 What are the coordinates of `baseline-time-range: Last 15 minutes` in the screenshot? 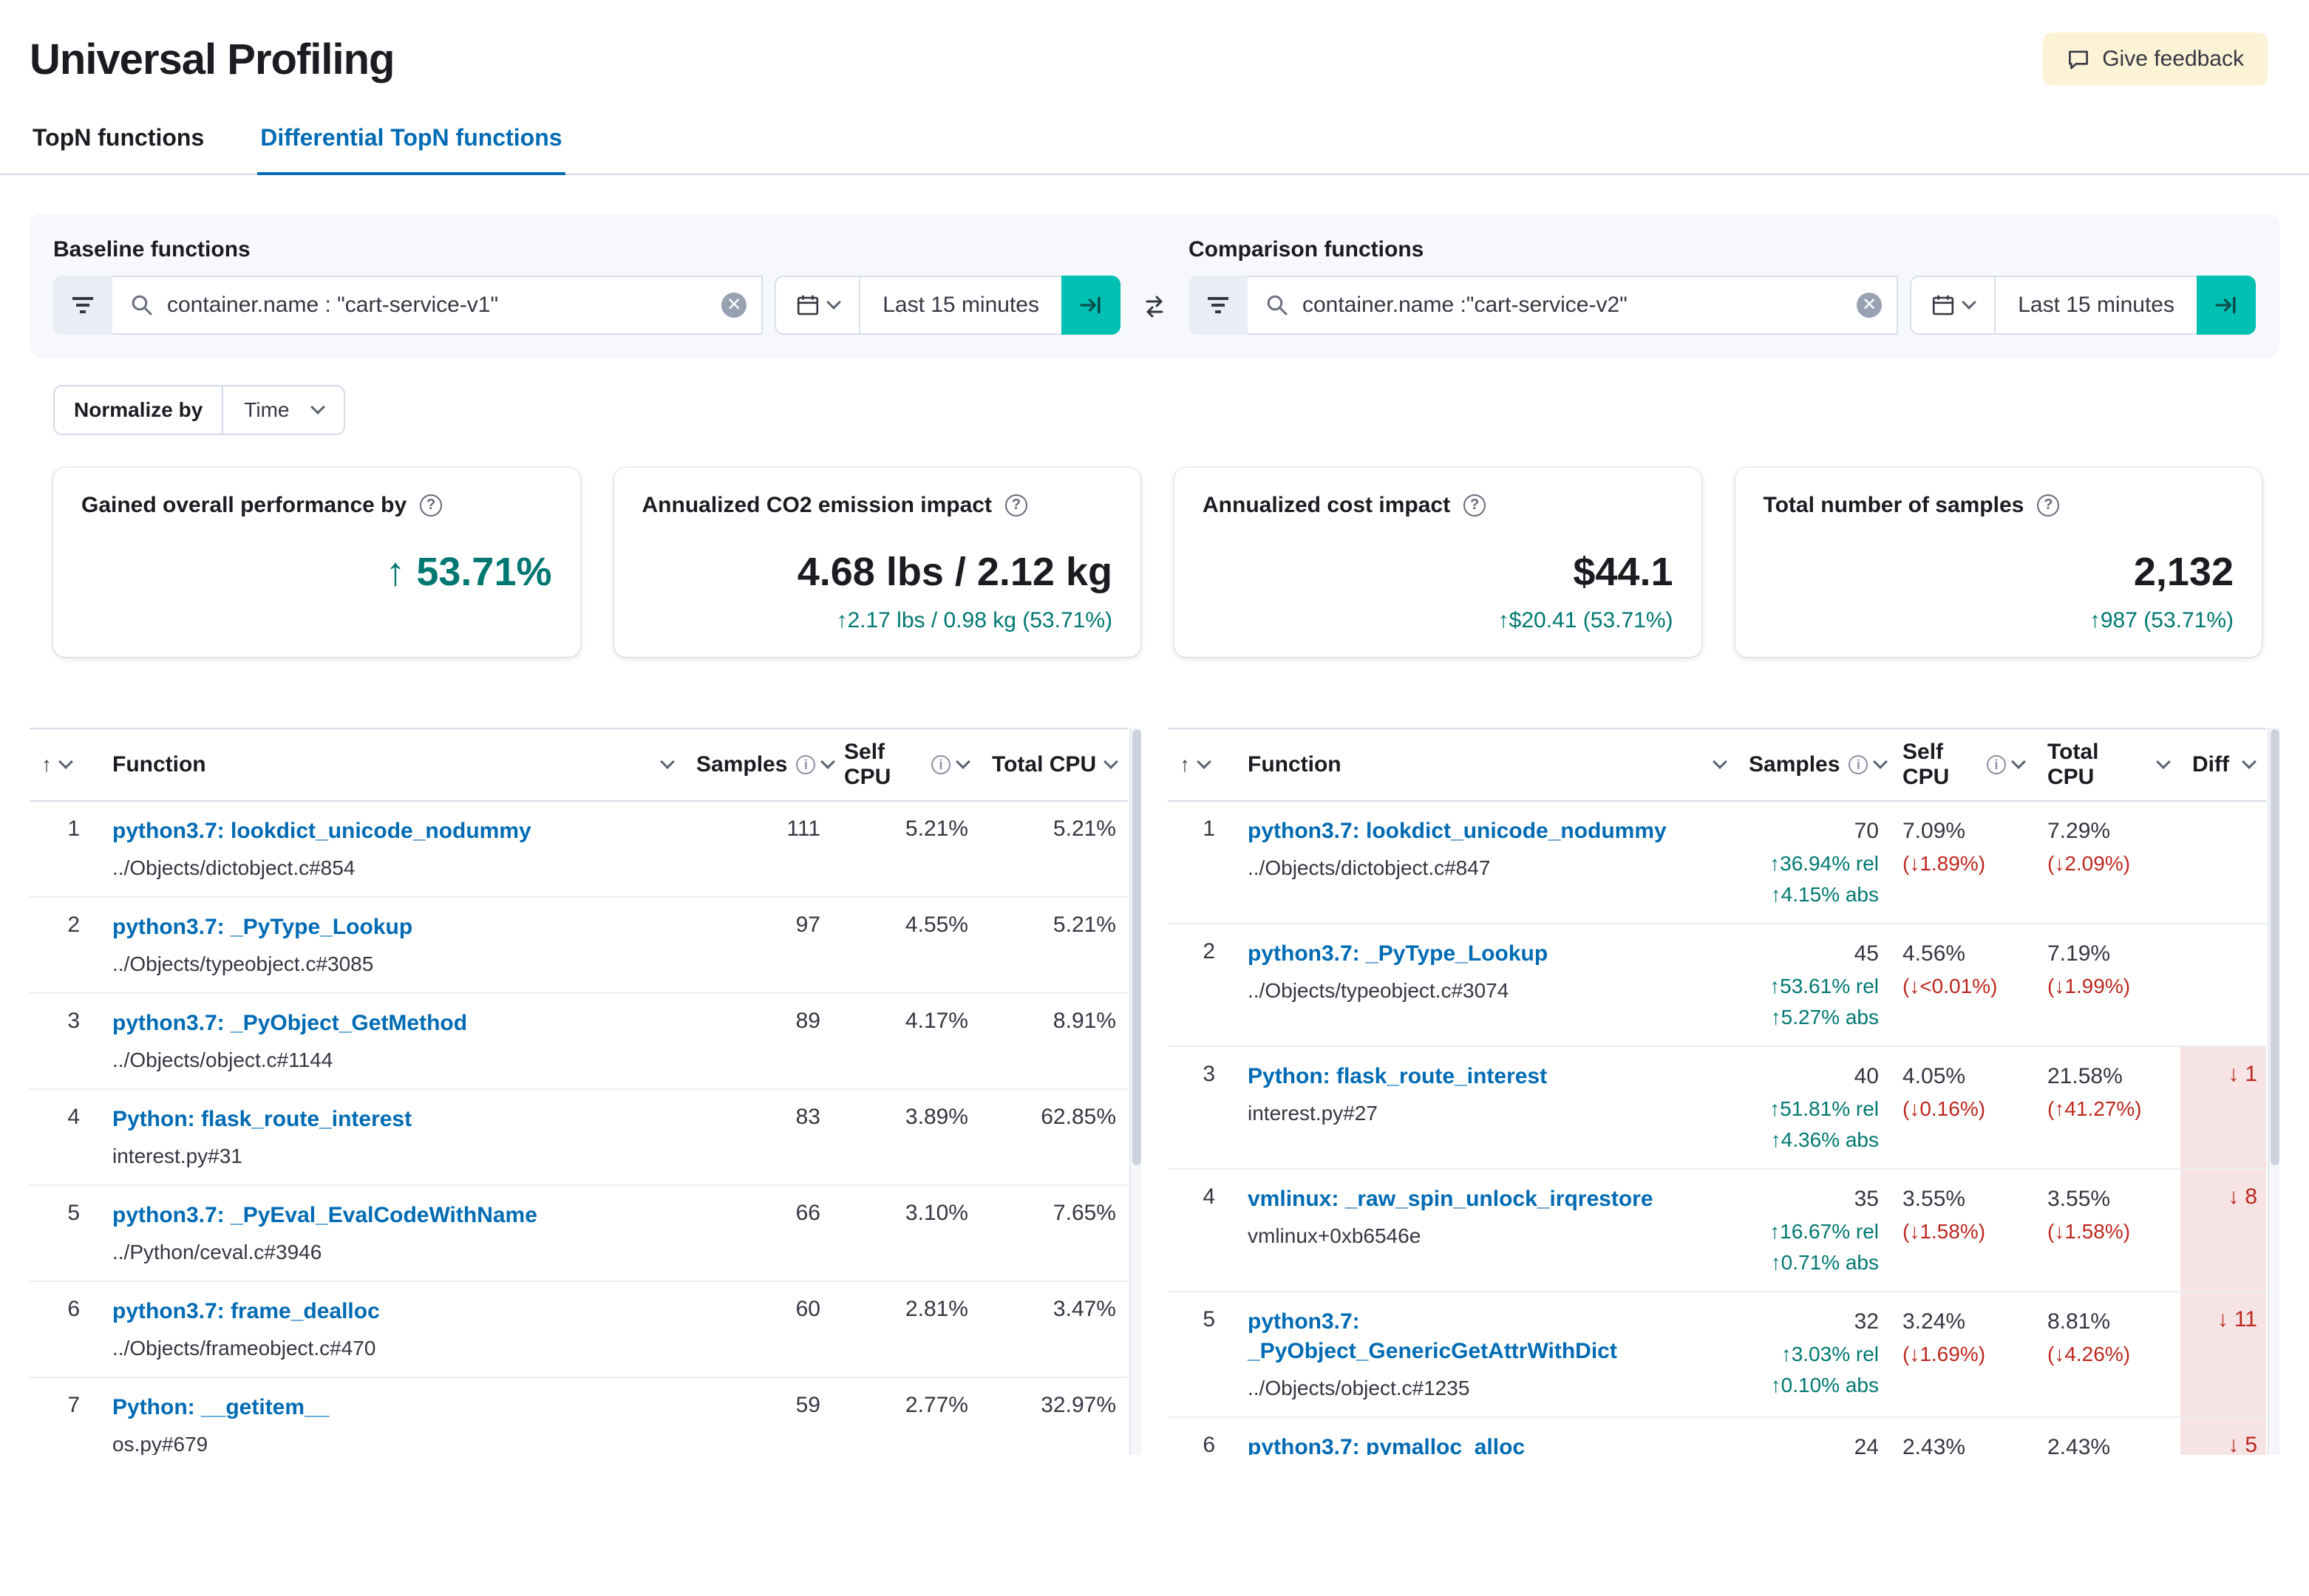 It's located at (960, 305).